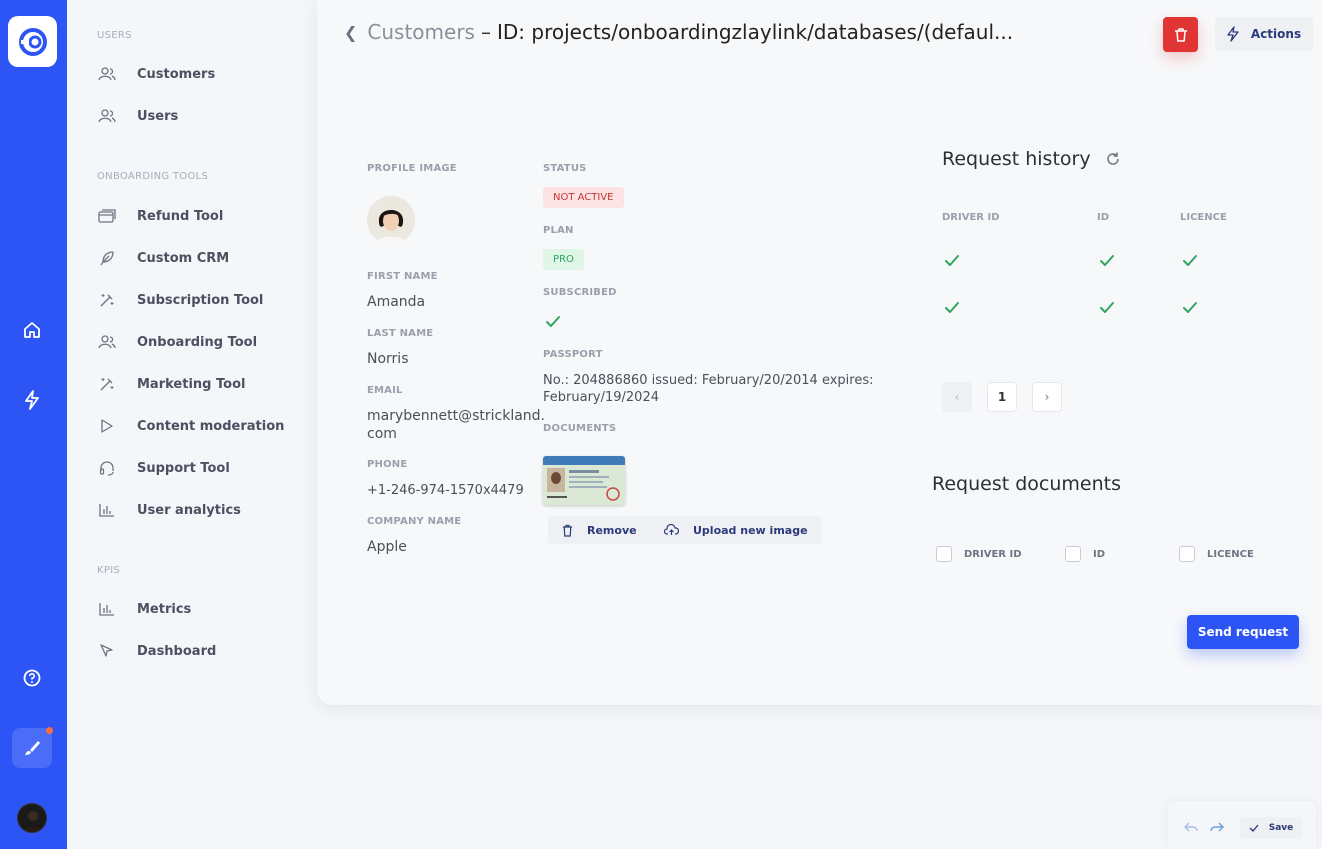 This screenshot has width=1322, height=849. Describe the element at coordinates (583, 197) in the screenshot. I see `status-badge: NOT ACTIVE` at that location.